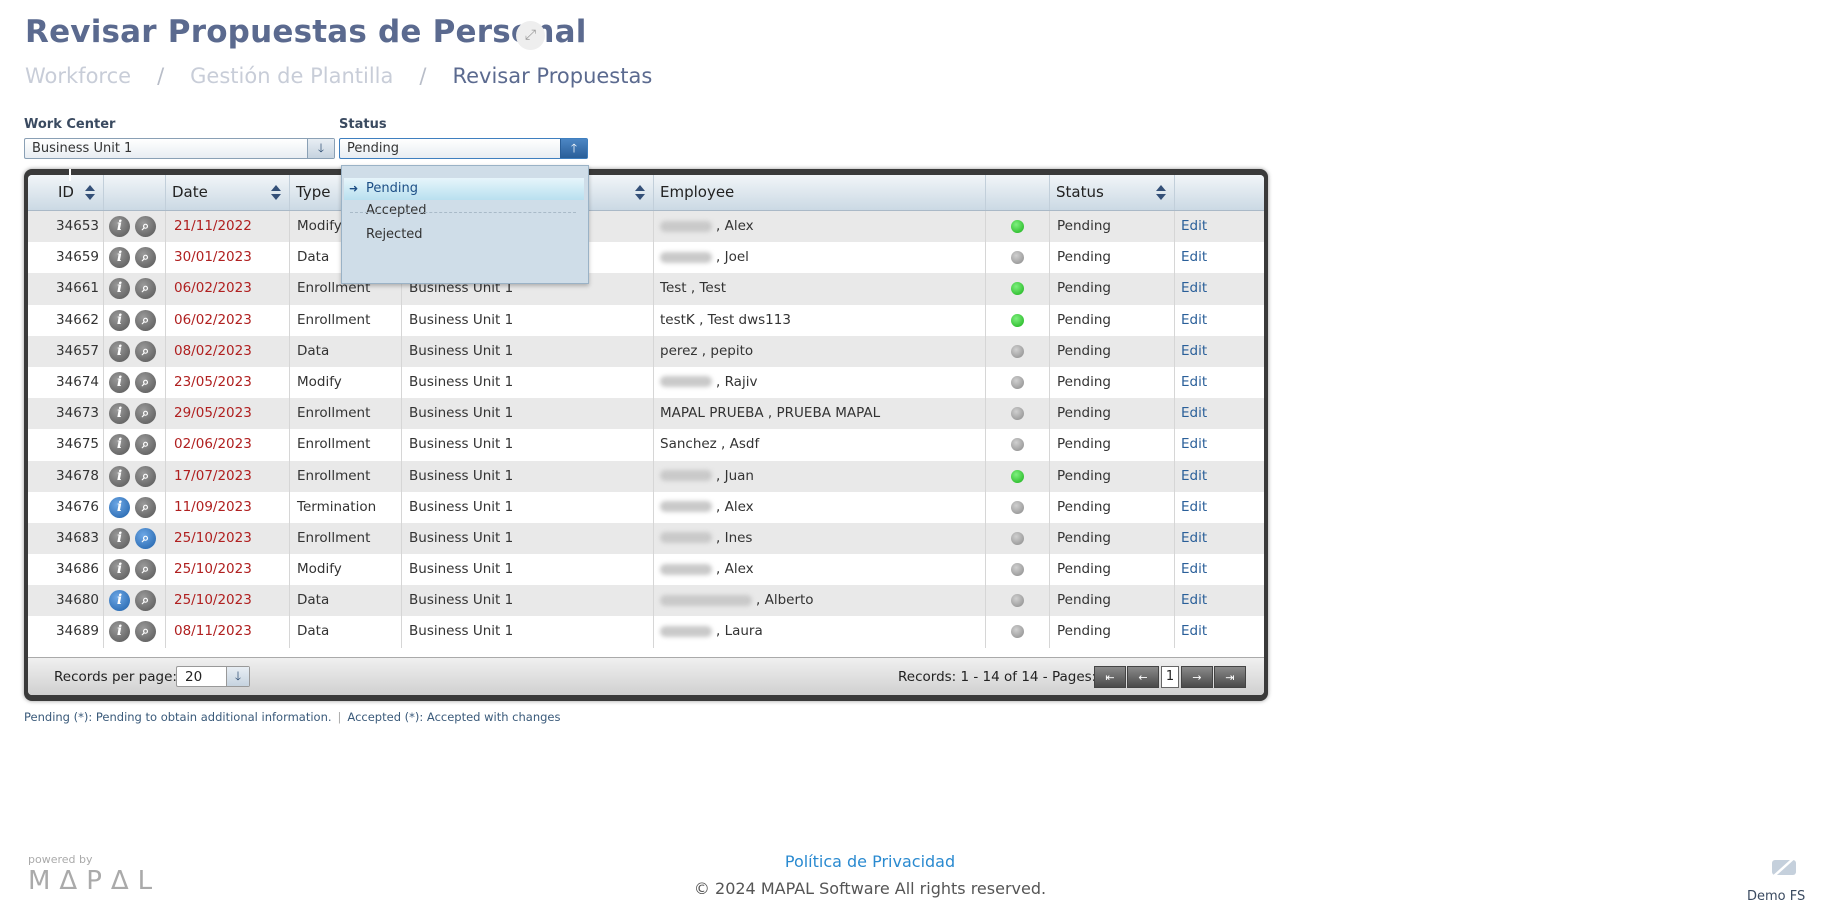  What do you see at coordinates (228, 192) in the screenshot?
I see `column-header-date: Date` at bounding box center [228, 192].